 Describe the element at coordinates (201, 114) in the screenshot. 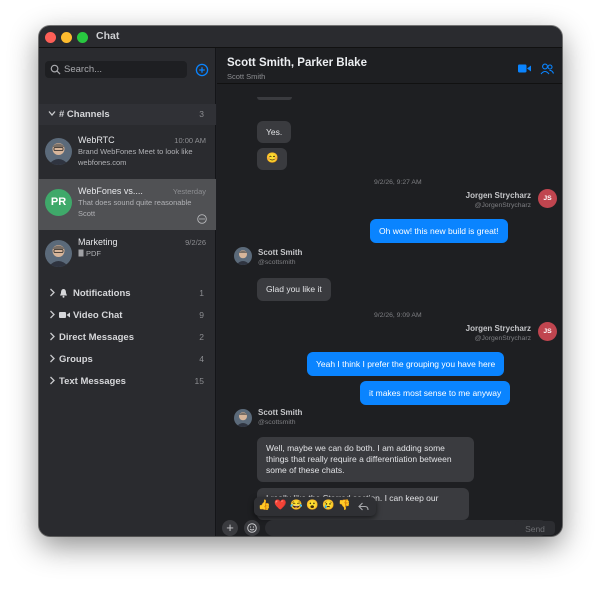

I see `channels-count: 3` at that location.